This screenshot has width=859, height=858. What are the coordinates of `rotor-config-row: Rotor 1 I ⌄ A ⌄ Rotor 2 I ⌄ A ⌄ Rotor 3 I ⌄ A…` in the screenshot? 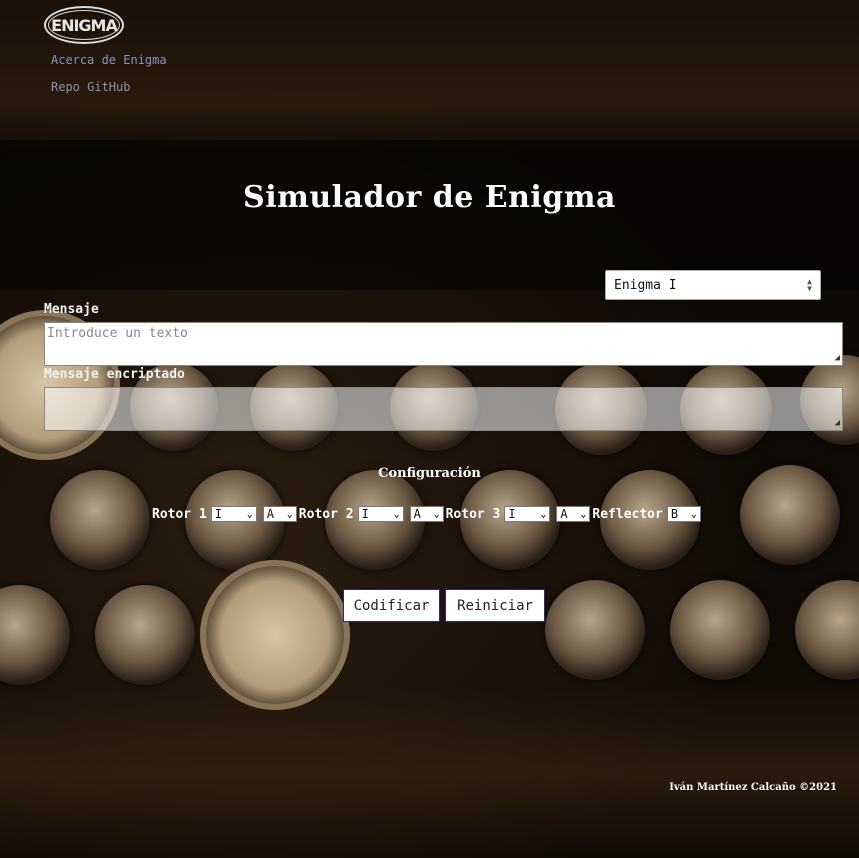 It's located at (427, 514).